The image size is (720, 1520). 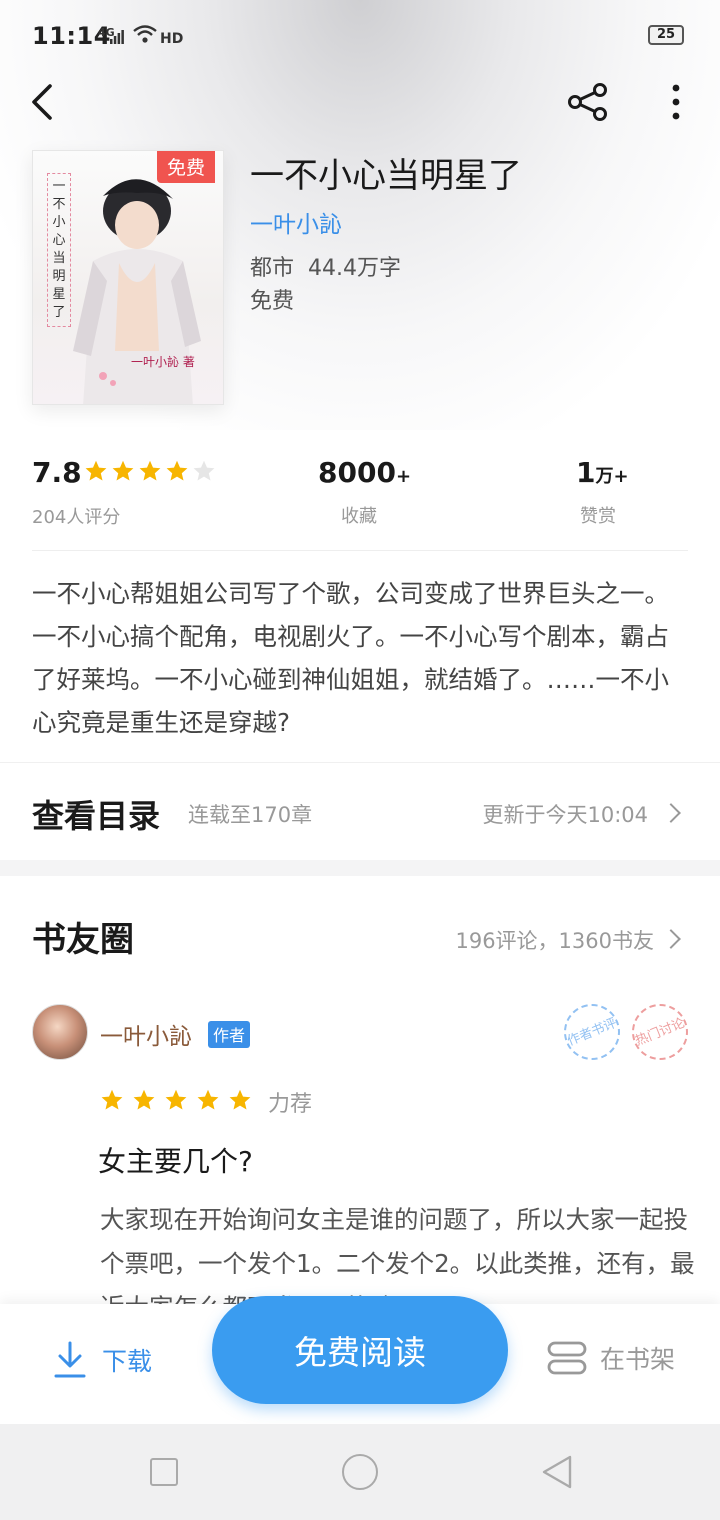 I want to click on action-bar: 下载 免费阅读 在书架, so click(x=360, y=1360).